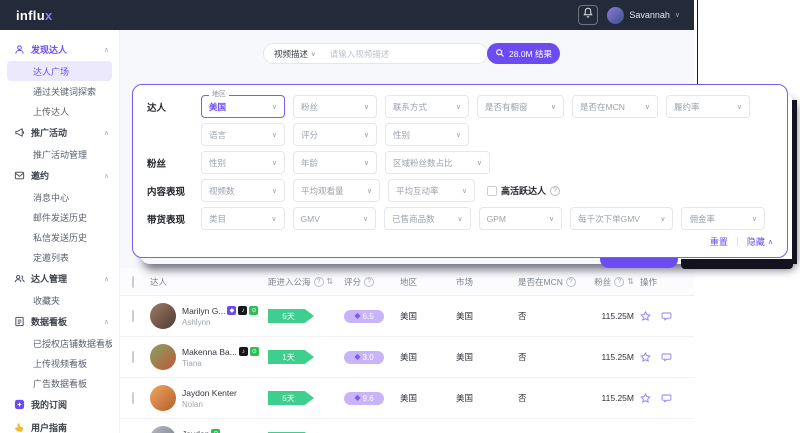 This screenshot has height=433, width=800. Describe the element at coordinates (59, 154) in the screenshot. I see `sidebar-item-campaign-management: 推广活动管理` at that location.